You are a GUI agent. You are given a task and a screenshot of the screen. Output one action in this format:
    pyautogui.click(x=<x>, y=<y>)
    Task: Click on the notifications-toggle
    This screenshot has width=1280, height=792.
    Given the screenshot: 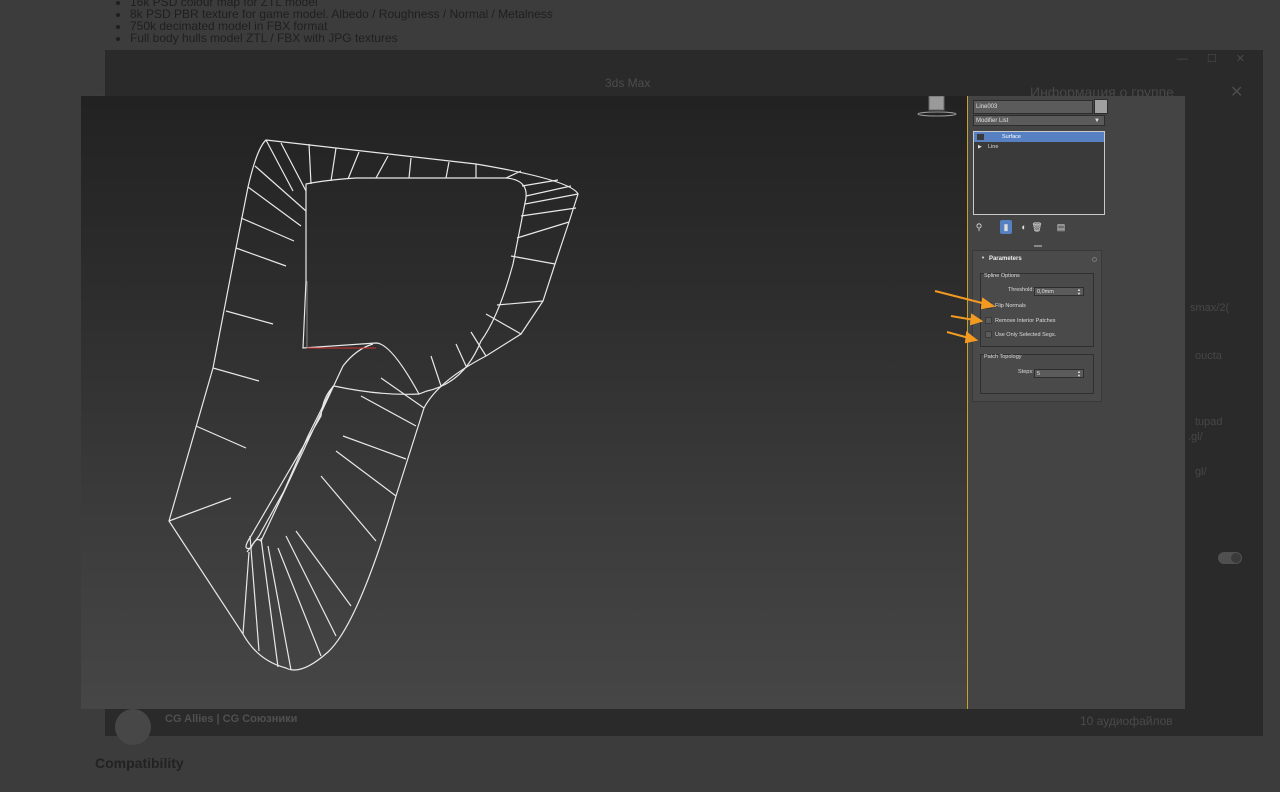 What is the action you would take?
    pyautogui.click(x=1230, y=558)
    